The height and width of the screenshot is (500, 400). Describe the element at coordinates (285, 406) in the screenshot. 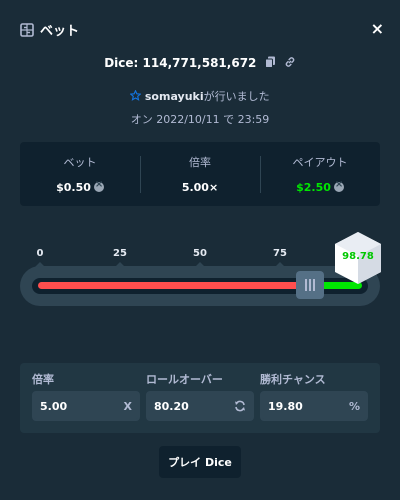

I see `win-chance-value: 19.80` at that location.